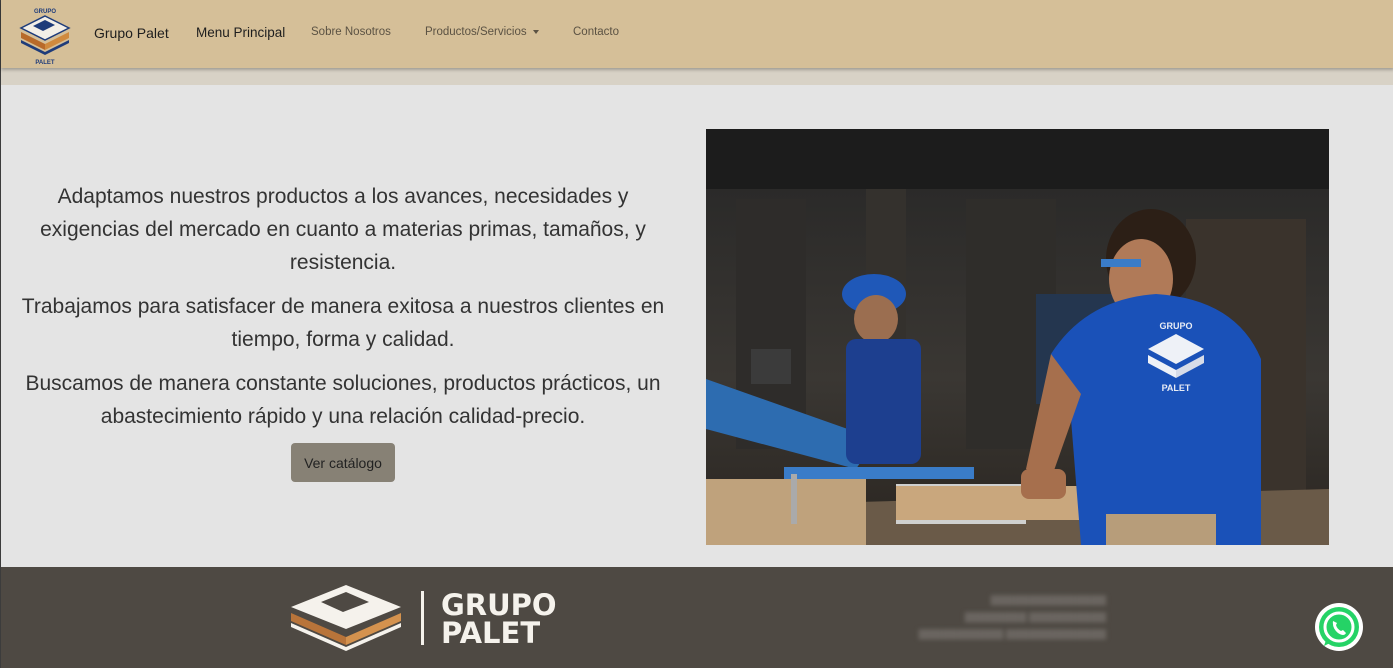 This screenshot has width=1393, height=668. Describe the element at coordinates (45, 12) in the screenshot. I see `logo-top-text: GRUPO` at that location.